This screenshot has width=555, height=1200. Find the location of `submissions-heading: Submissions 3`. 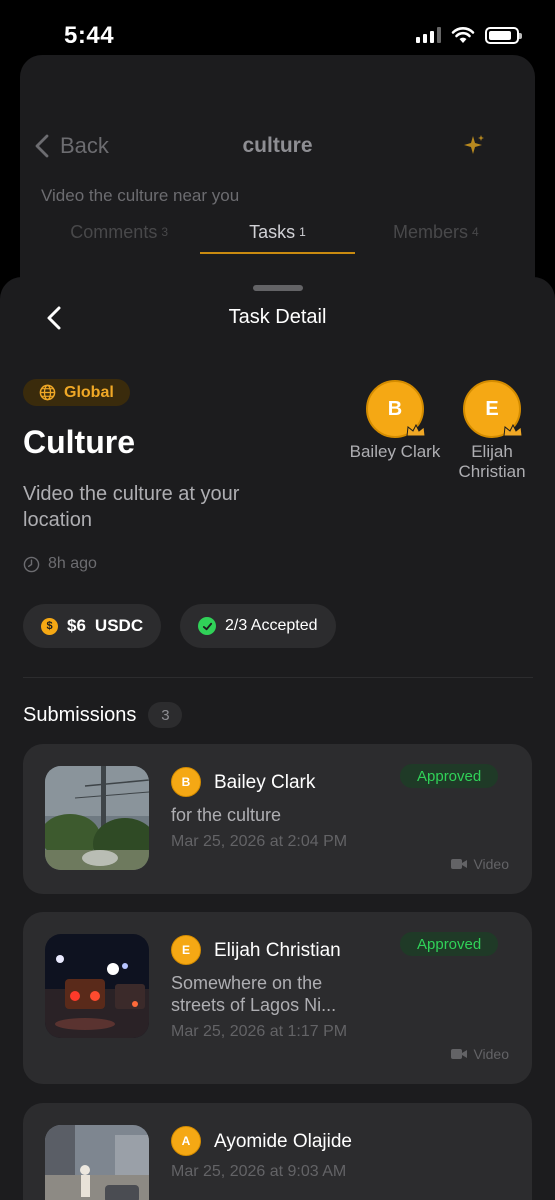

submissions-heading: Submissions 3 is located at coordinates (103, 715).